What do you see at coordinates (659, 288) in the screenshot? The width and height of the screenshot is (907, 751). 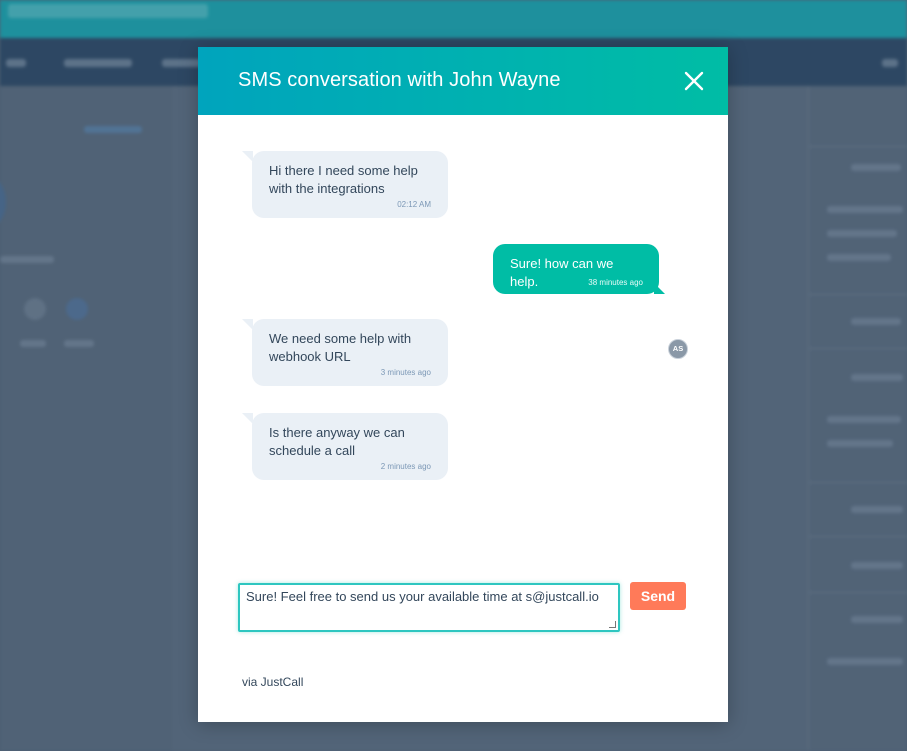 I see `bubble-tail` at bounding box center [659, 288].